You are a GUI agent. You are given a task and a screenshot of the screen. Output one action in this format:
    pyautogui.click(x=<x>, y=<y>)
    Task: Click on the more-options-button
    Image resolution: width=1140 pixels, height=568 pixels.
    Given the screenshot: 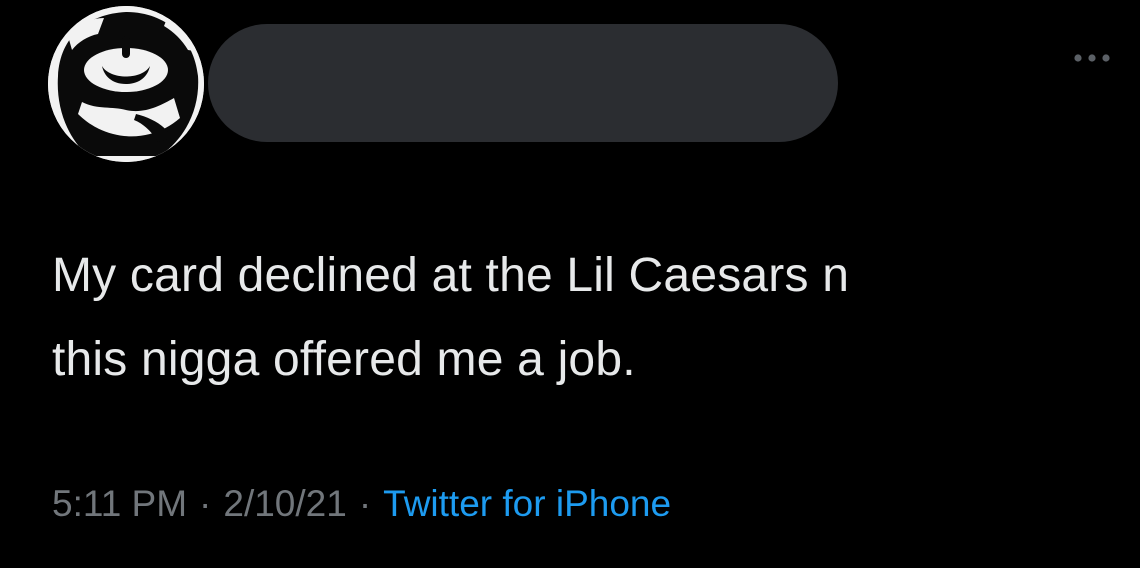 What is the action you would take?
    pyautogui.click(x=1092, y=58)
    